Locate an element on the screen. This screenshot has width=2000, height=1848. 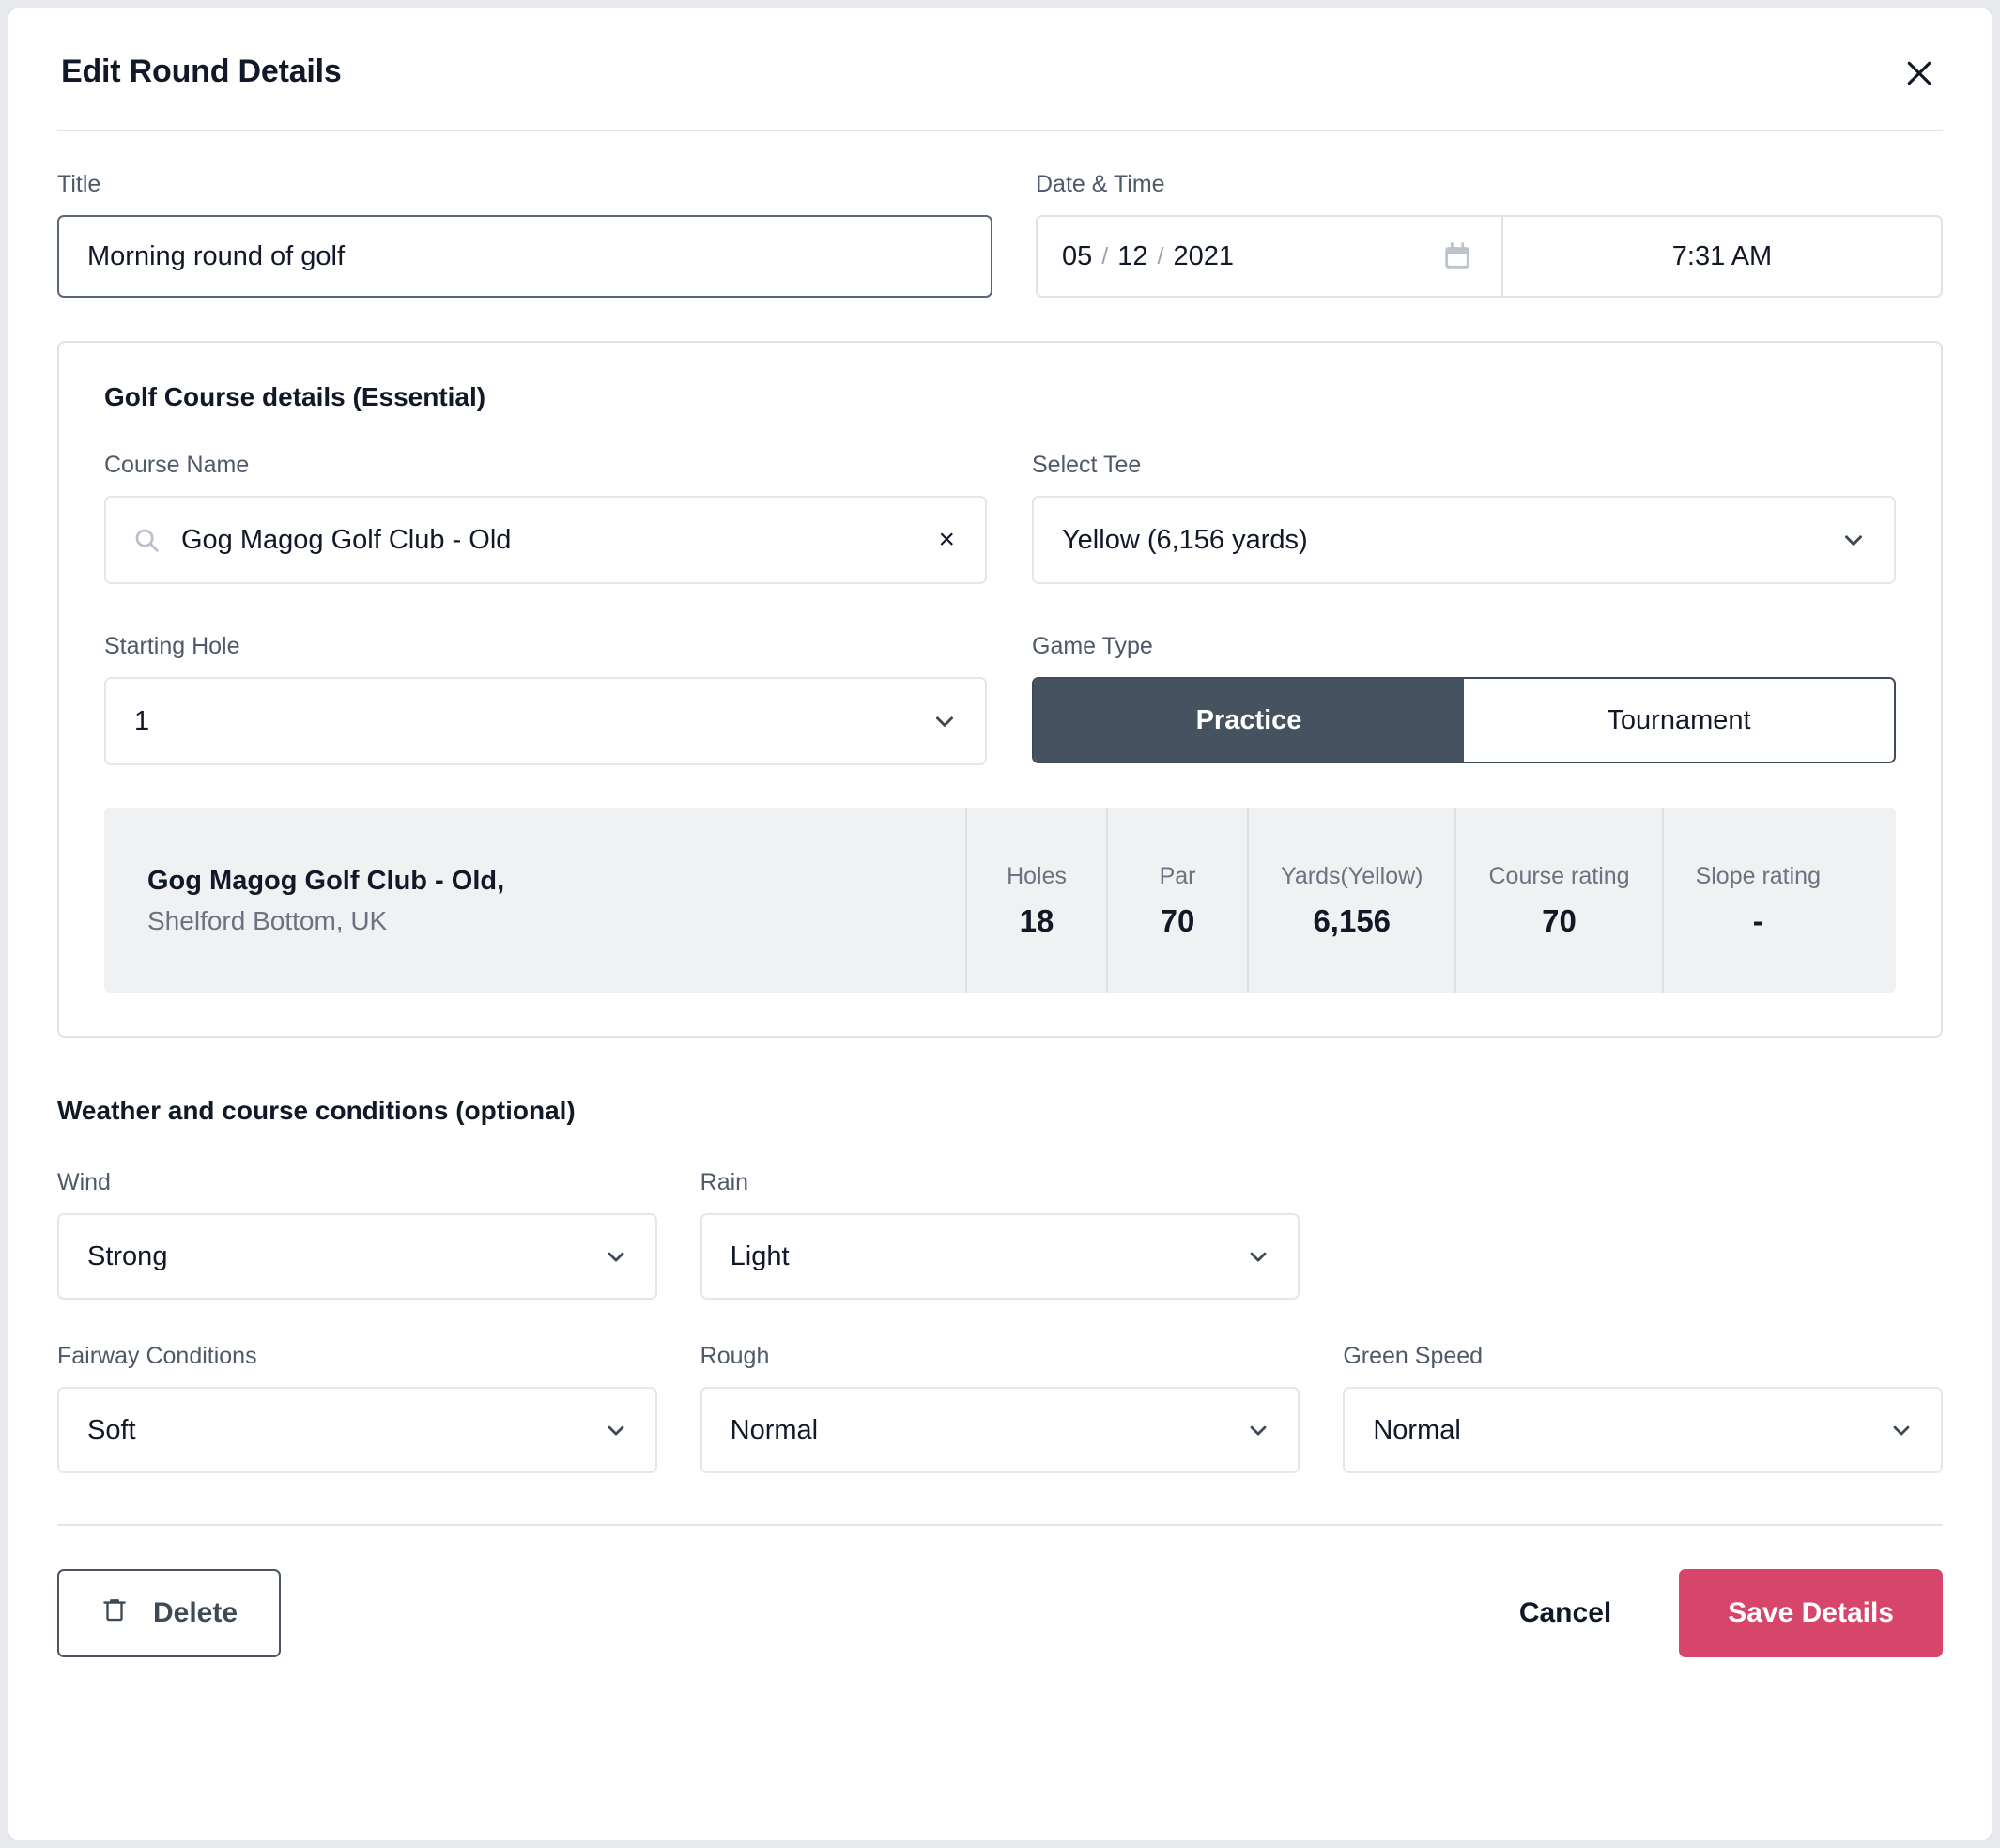
rough-dropdown: Normal is located at coordinates (1000, 1430).